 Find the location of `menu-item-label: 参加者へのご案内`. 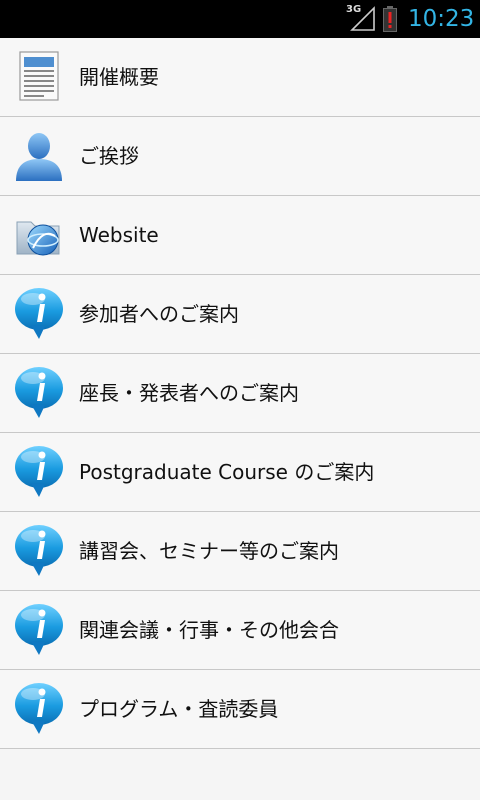

menu-item-label: 参加者へのご案内 is located at coordinates (159, 314).